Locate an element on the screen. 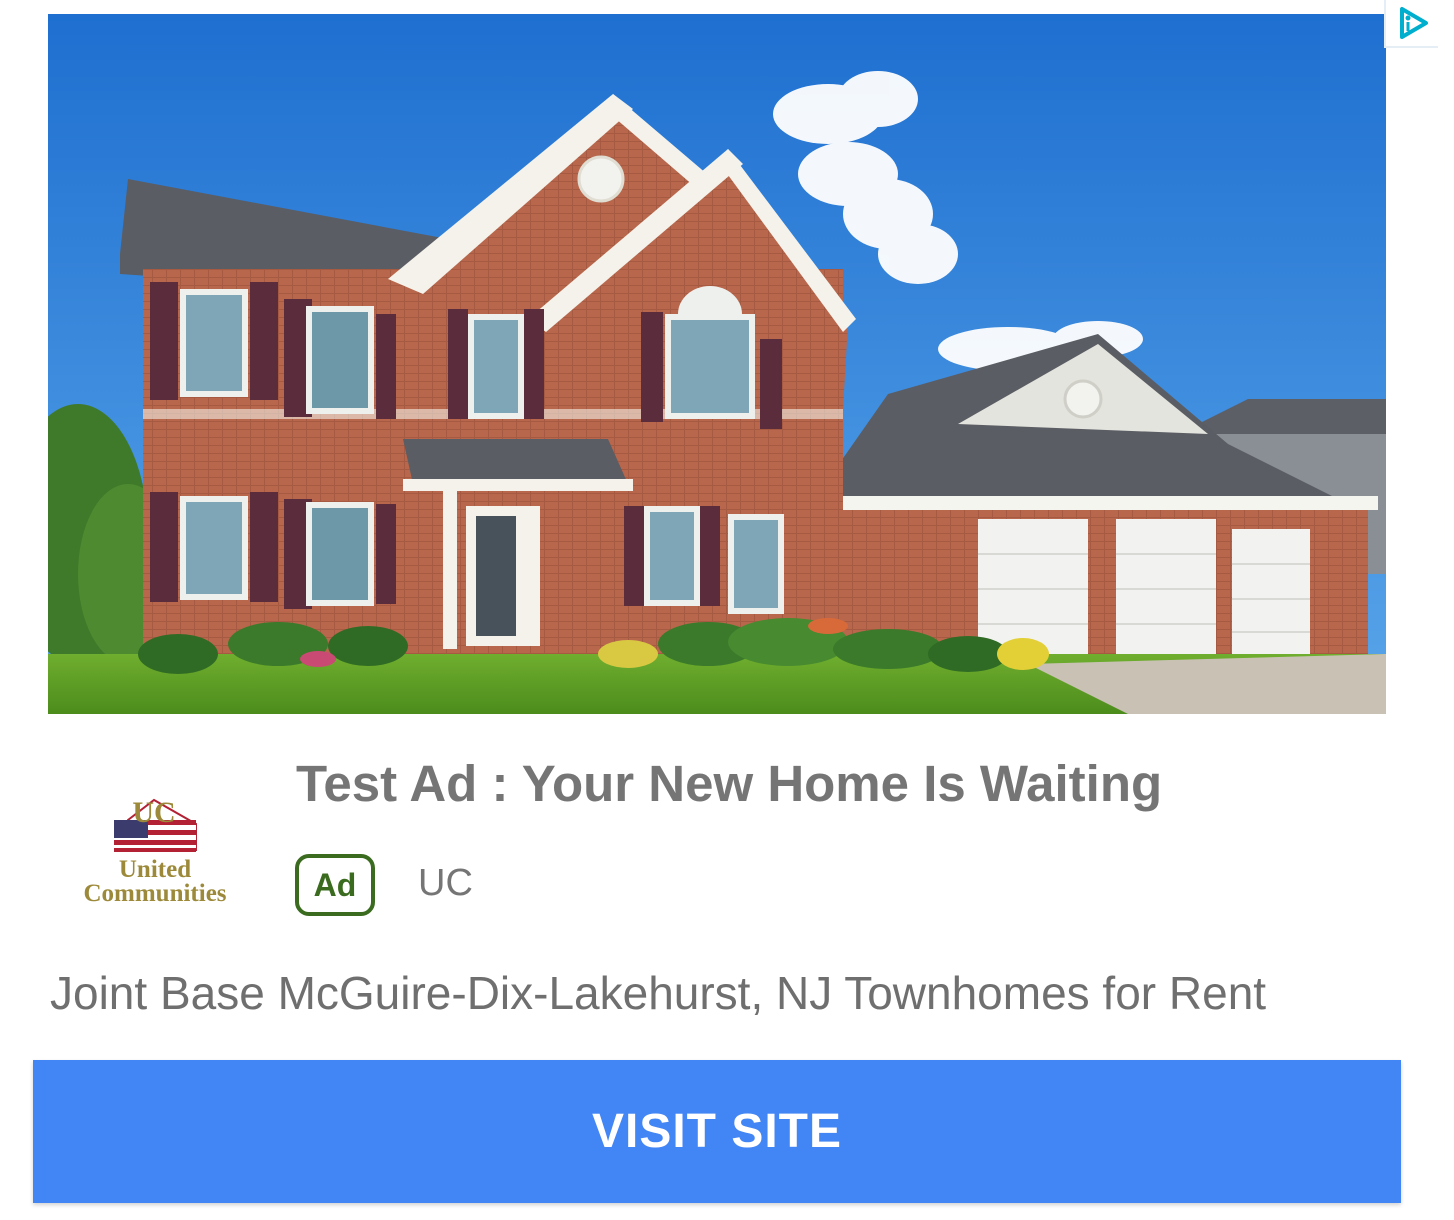  advertiser-name: UC is located at coordinates (445, 883).